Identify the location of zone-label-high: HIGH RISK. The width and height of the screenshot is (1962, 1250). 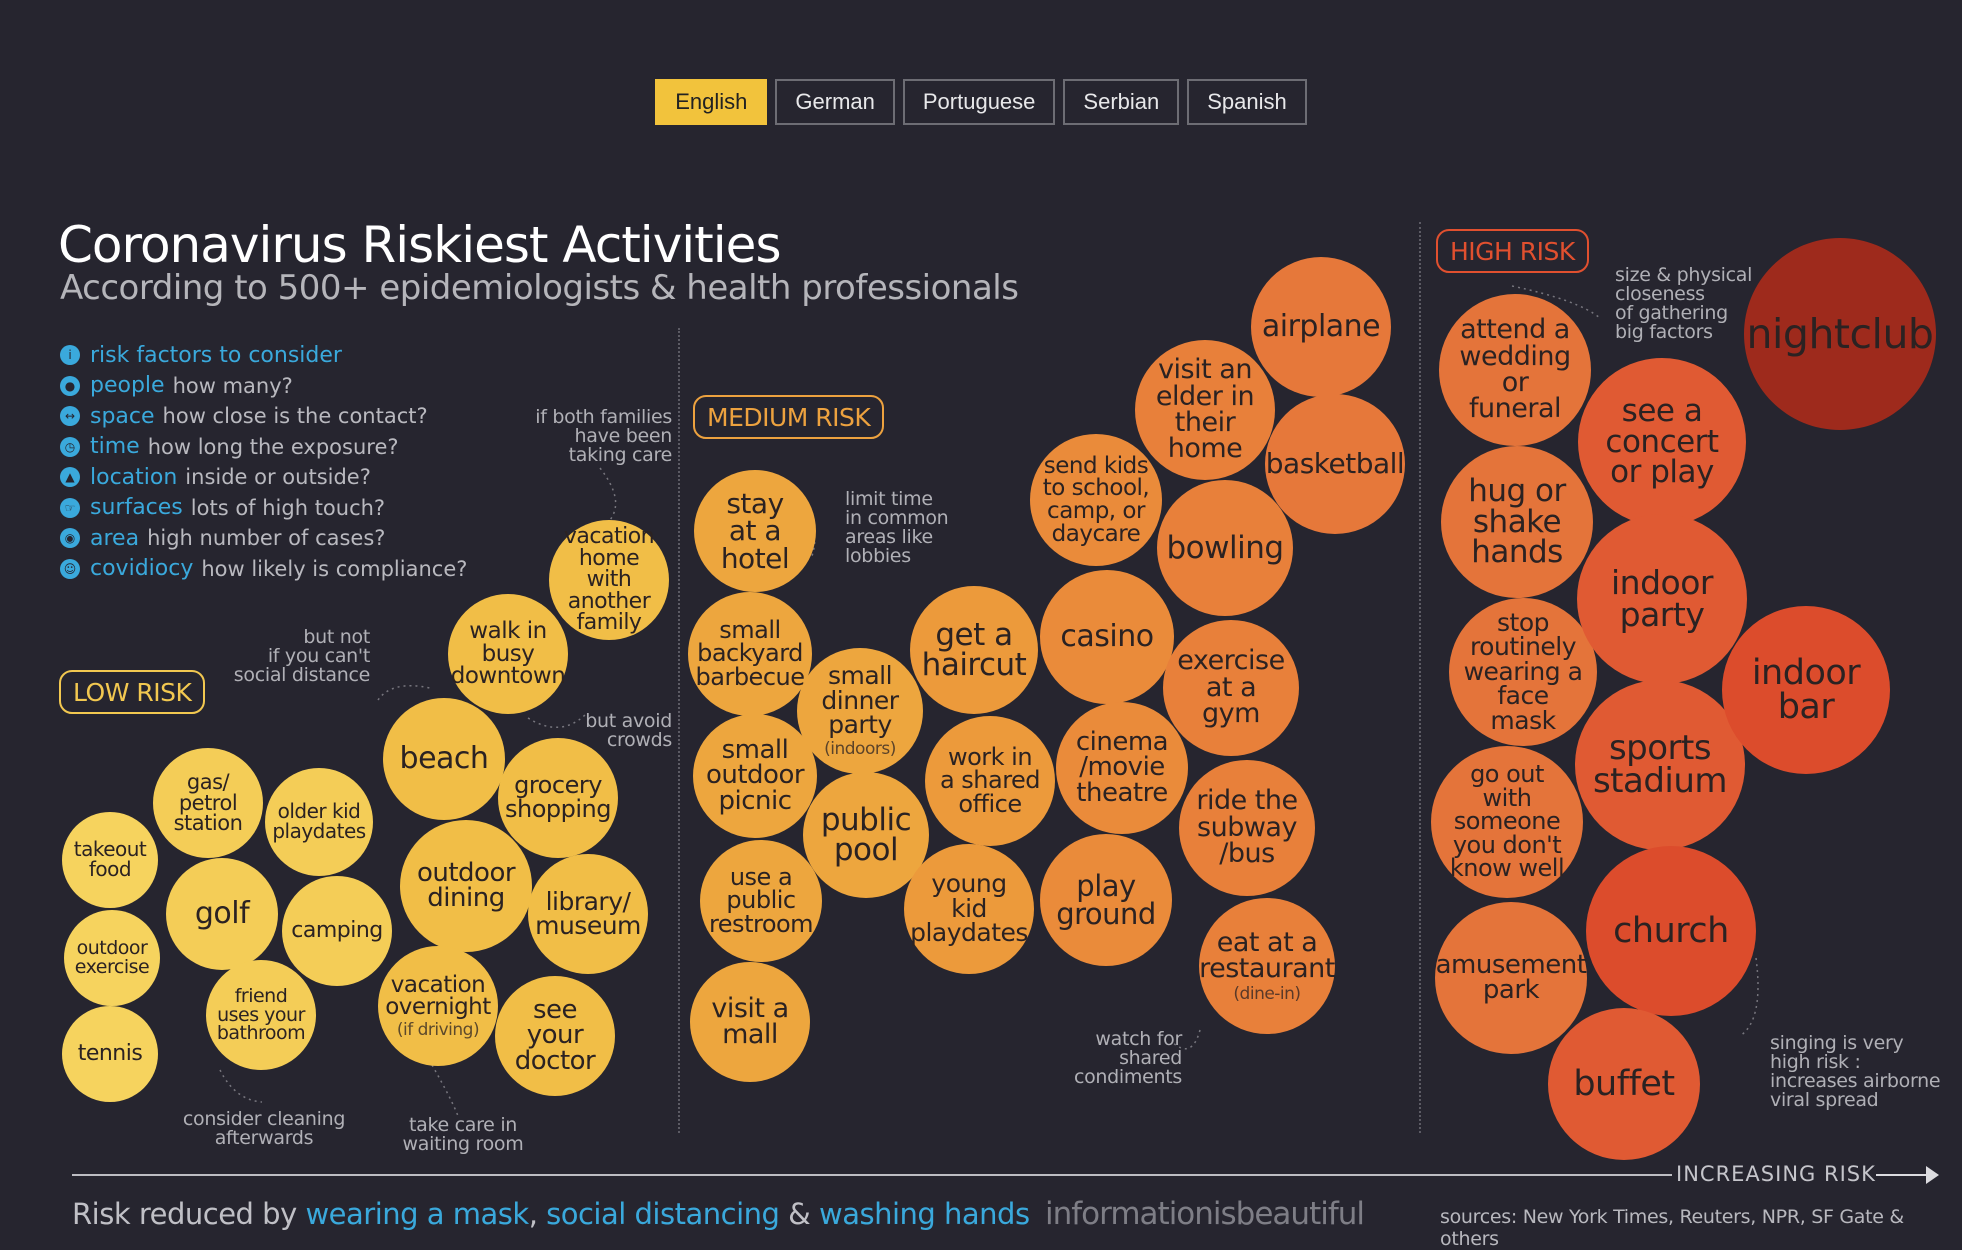
(1512, 251).